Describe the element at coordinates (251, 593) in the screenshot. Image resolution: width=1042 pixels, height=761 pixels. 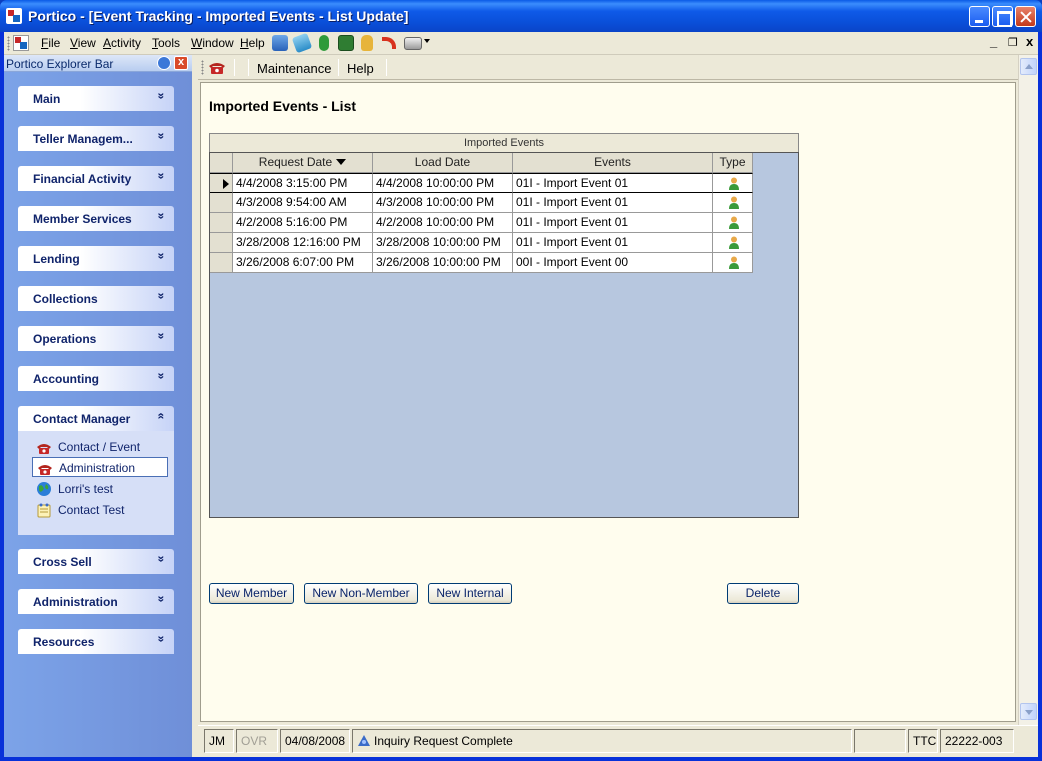
I see `new-member-button: New Member` at that location.